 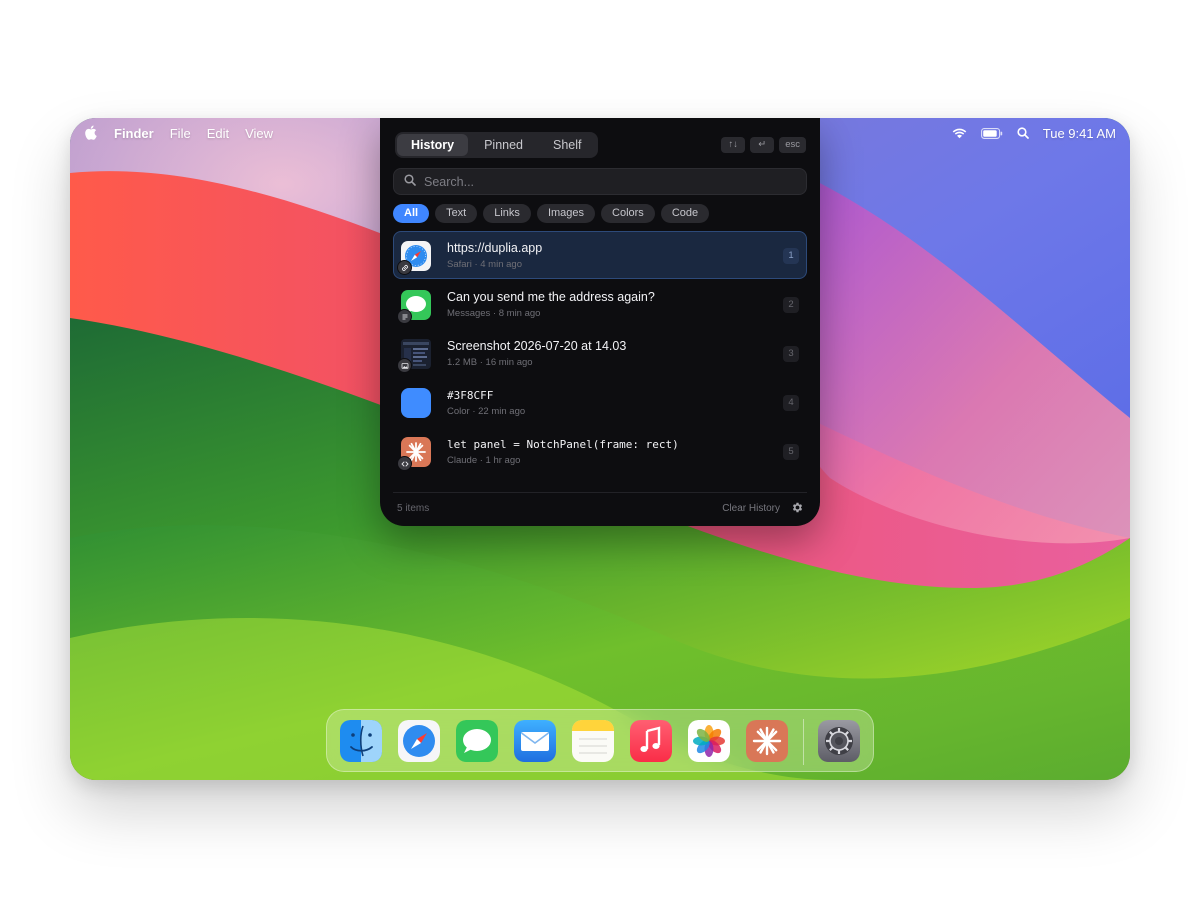 What do you see at coordinates (709, 741) in the screenshot?
I see `photos-icon` at bounding box center [709, 741].